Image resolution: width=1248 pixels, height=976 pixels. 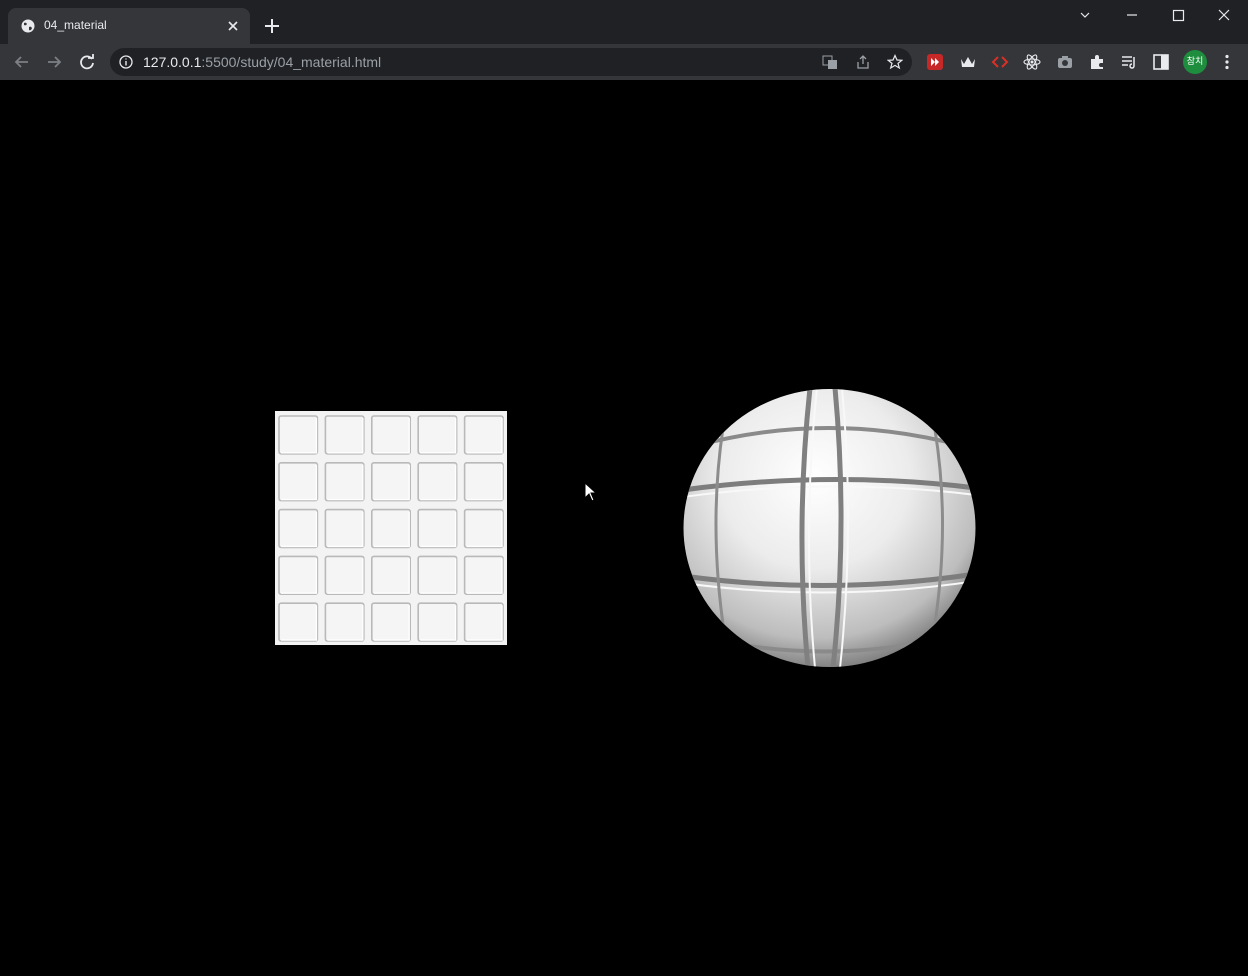 I want to click on url-text: 127.0.0.1:5500/study/04_material.html, so click(x=262, y=62).